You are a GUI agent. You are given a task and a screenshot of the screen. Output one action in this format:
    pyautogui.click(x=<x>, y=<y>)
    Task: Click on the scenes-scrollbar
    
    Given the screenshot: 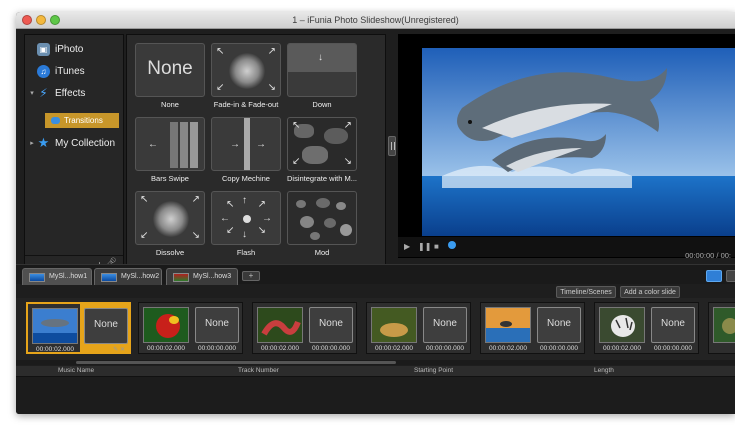 What is the action you would take?
    pyautogui.click(x=375, y=362)
    